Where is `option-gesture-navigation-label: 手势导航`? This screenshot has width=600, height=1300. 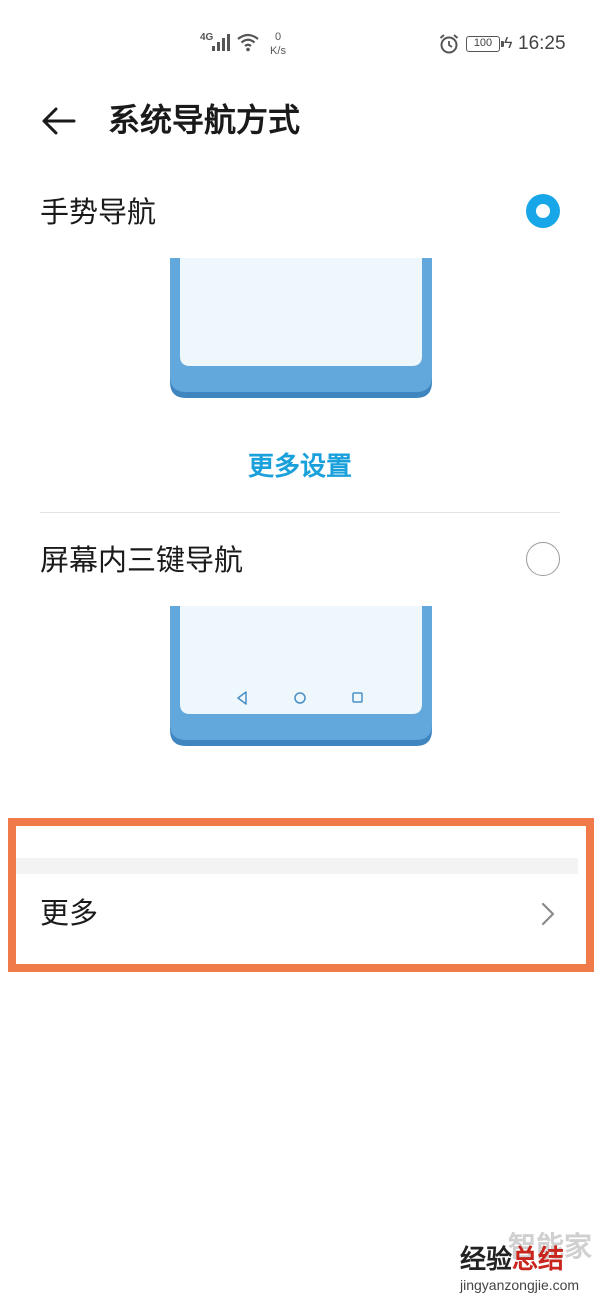 option-gesture-navigation-label: 手势导航 is located at coordinates (98, 213).